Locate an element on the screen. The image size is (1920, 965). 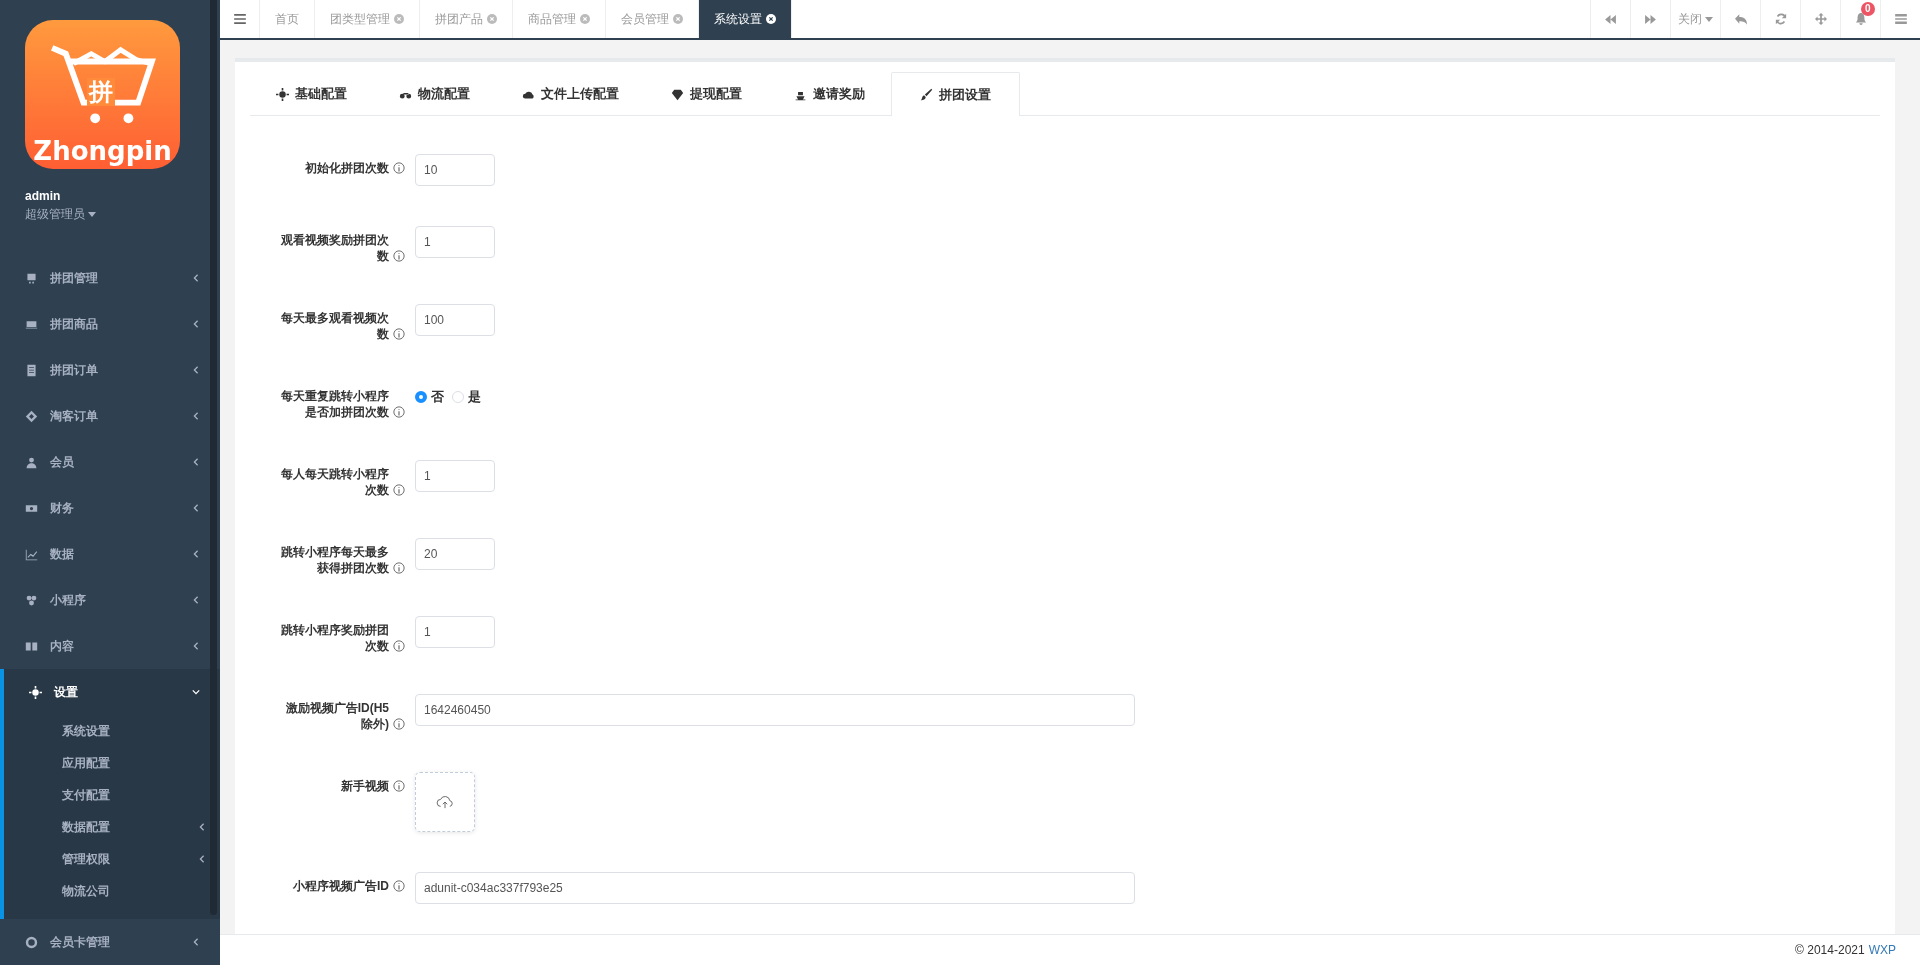
cloud-upload-icon is located at coordinates (445, 802).